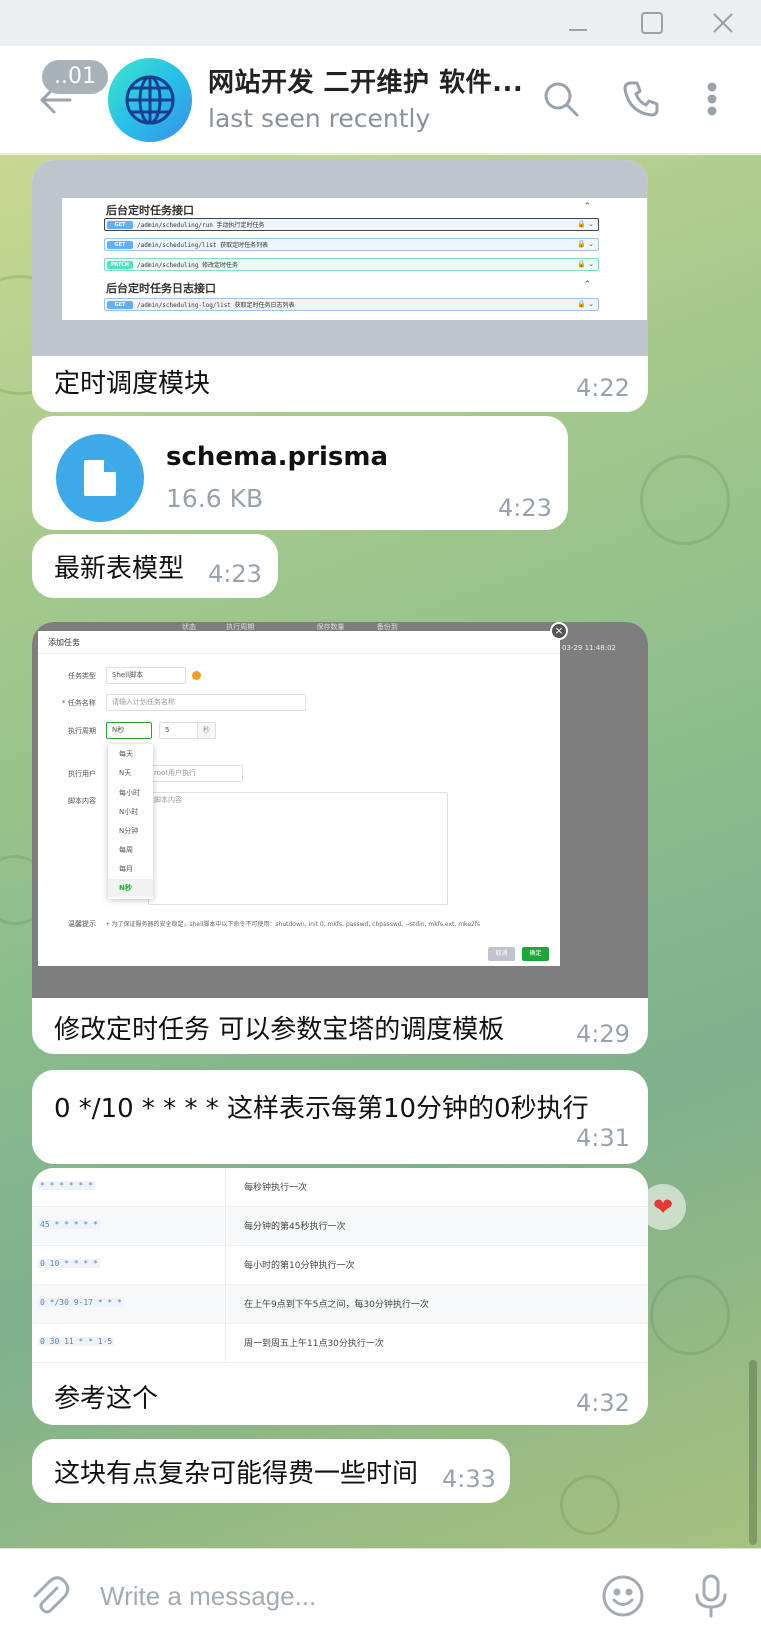 The width and height of the screenshot is (761, 1641). I want to click on message-time: 4:32, so click(603, 1403).